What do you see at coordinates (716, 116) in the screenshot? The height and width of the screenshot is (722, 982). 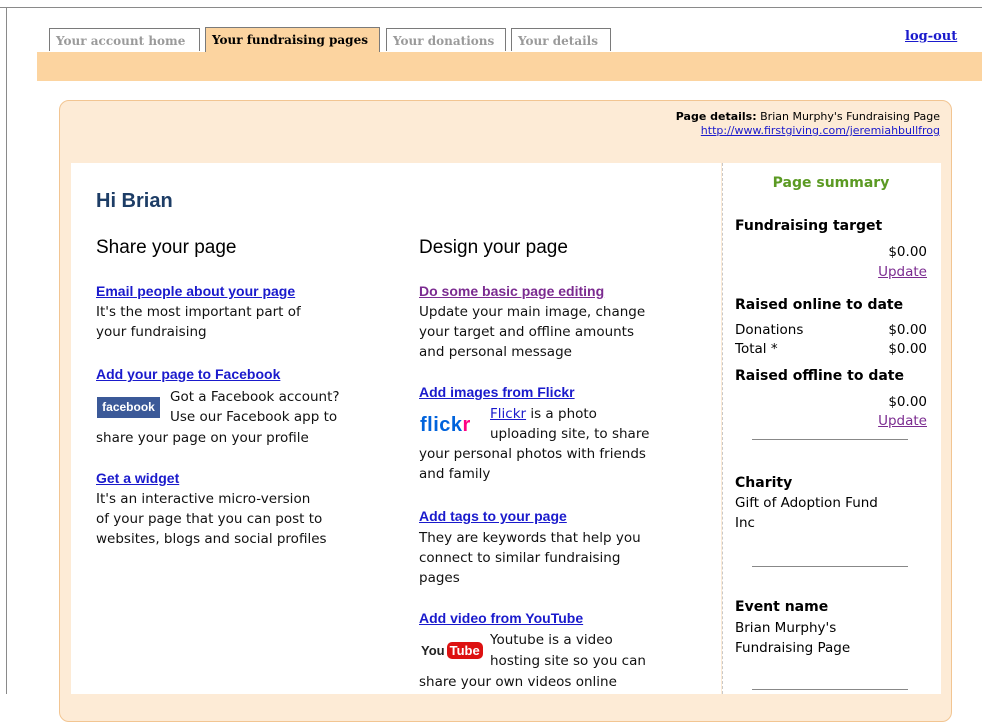 I see `page-details-label: Page details:` at bounding box center [716, 116].